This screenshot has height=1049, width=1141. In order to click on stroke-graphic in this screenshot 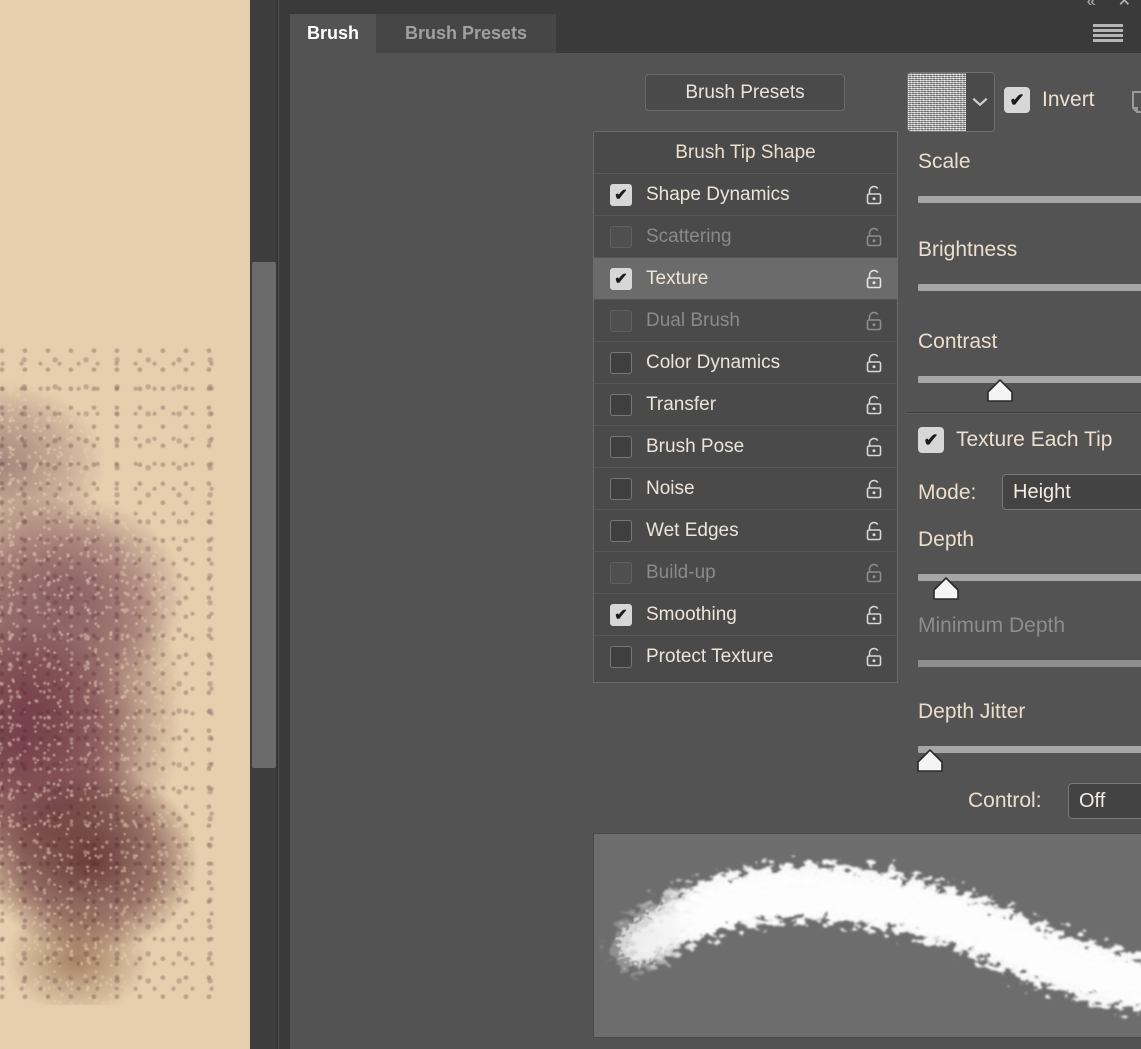, I will do `click(876, 938)`.